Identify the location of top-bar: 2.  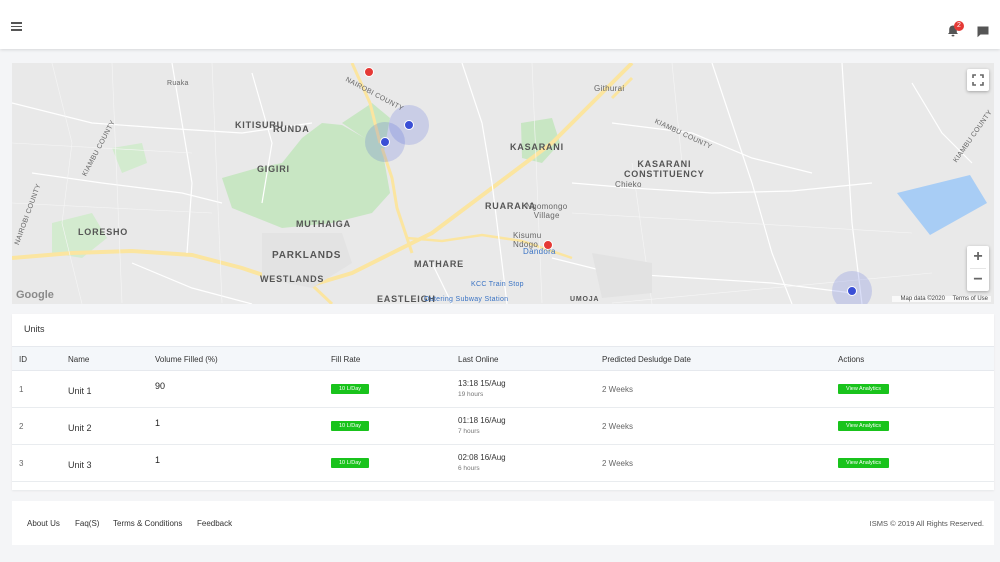
(500, 24).